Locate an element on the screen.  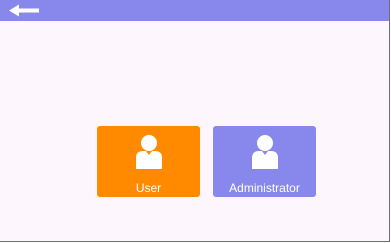
administrator-role-label: Administrator is located at coordinates (264, 188).